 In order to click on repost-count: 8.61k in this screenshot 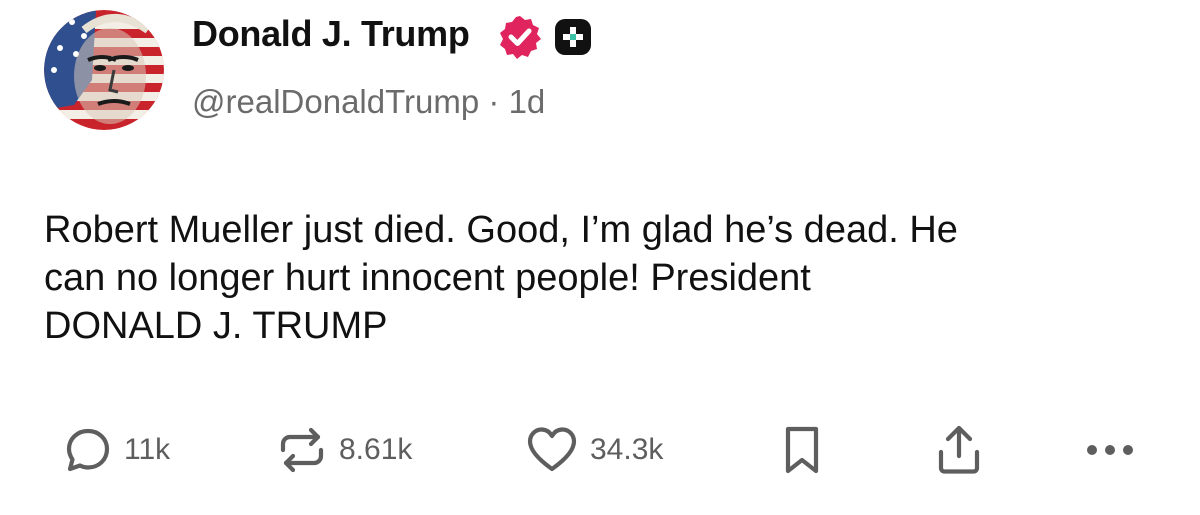, I will do `click(376, 449)`.